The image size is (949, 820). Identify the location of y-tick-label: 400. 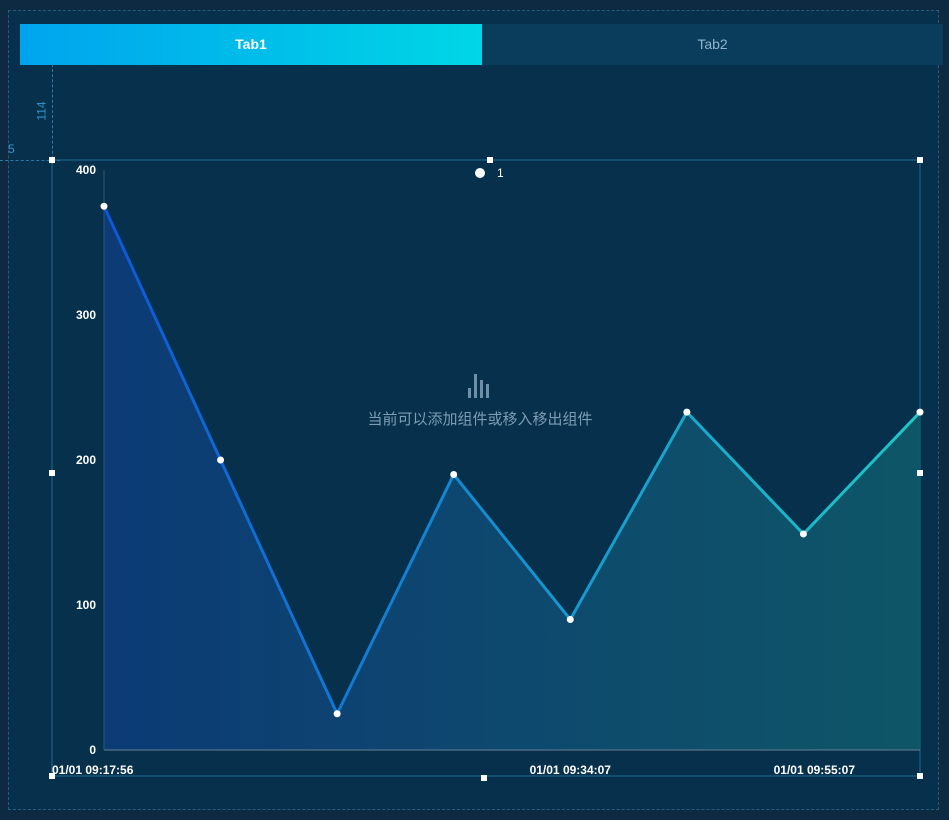
(86, 170).